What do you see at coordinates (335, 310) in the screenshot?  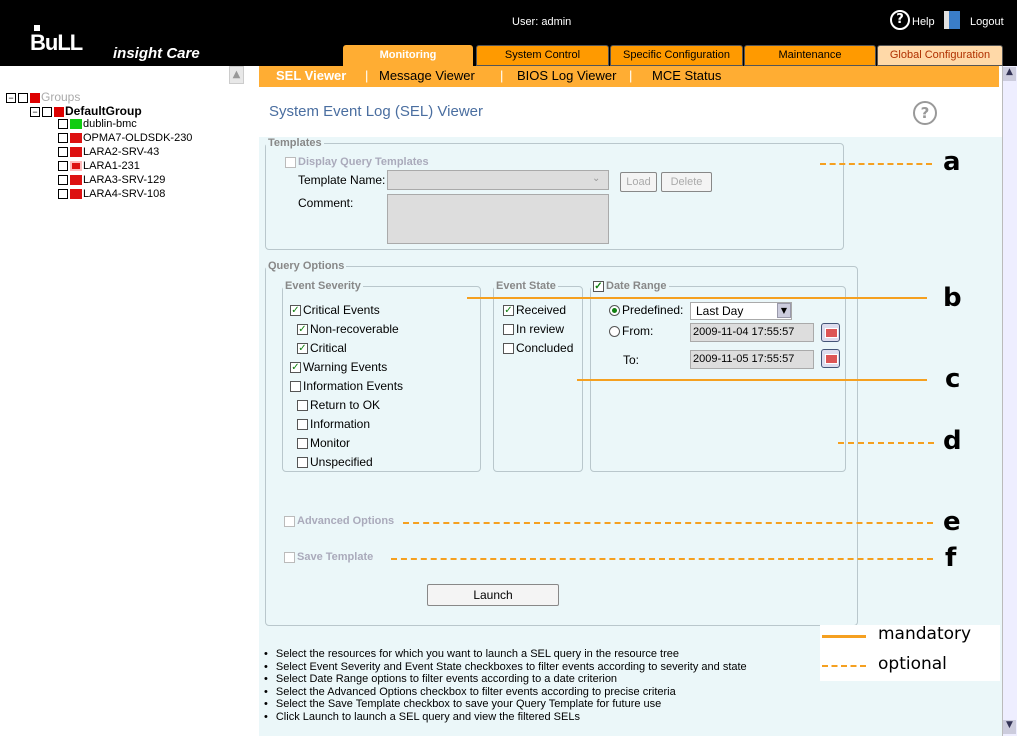 I see `severity-checkbox-item: ✓ Critical Events` at bounding box center [335, 310].